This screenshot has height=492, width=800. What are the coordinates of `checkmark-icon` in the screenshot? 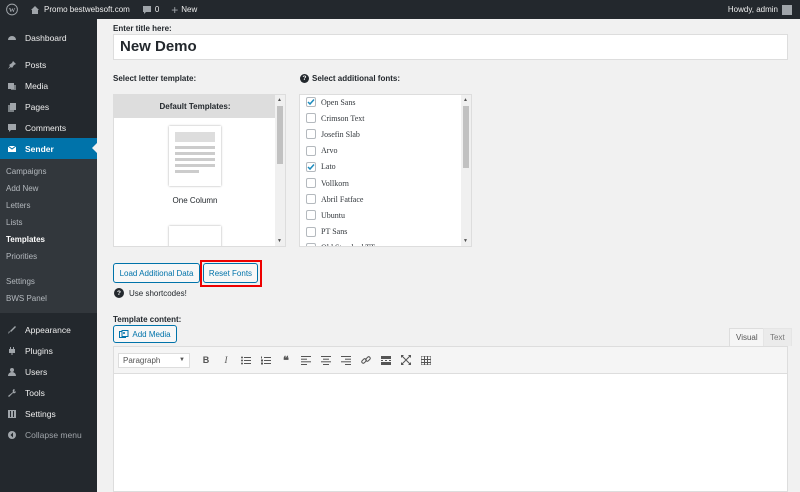 It's located at (311, 166).